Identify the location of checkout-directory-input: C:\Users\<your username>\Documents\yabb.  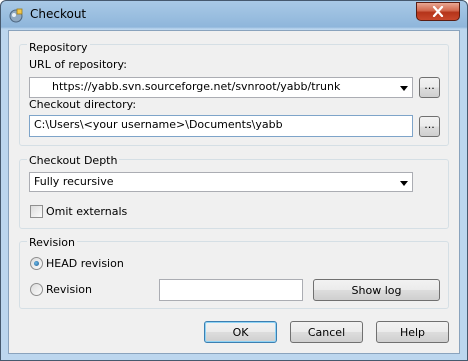
(221, 126).